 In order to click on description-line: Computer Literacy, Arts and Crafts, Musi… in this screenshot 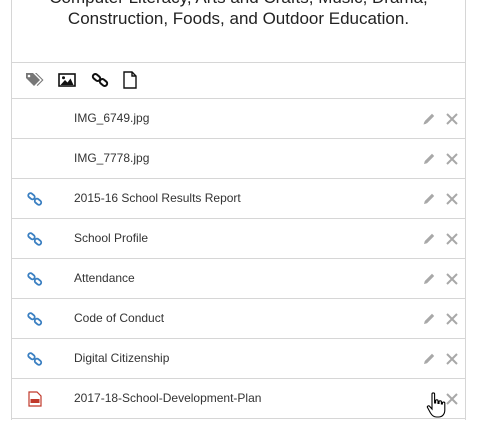, I will do `click(238, 4)`.